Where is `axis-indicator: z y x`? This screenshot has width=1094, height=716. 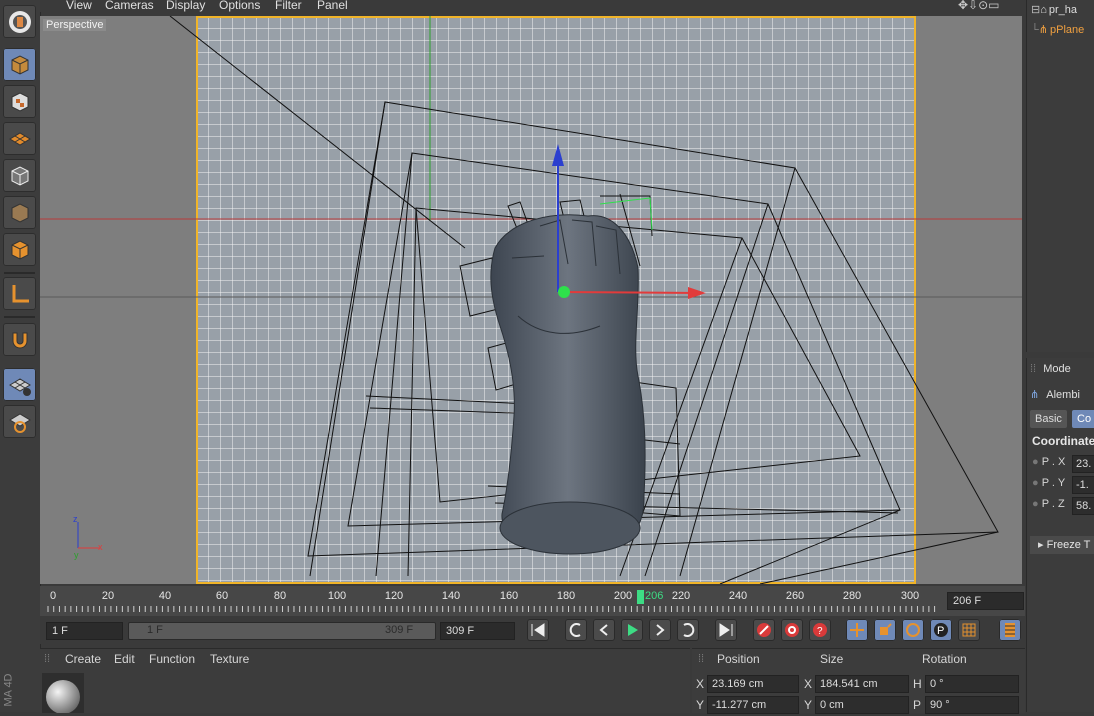
axis-indicator: z y x is located at coordinates (88, 537).